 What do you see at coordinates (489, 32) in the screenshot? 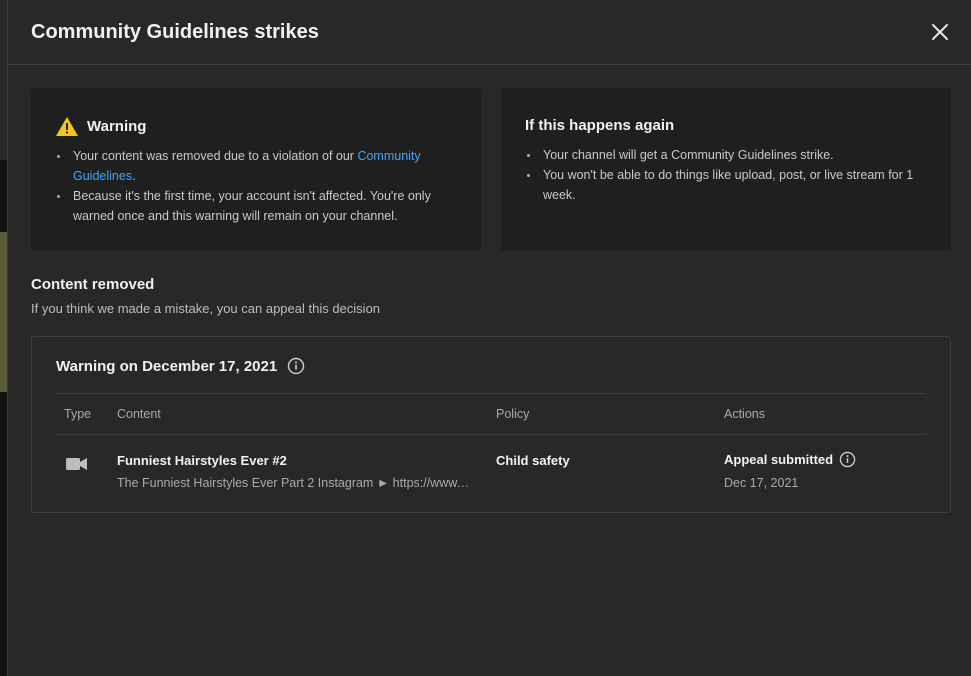
I see `dialog-header: Community Guidelines strikes` at bounding box center [489, 32].